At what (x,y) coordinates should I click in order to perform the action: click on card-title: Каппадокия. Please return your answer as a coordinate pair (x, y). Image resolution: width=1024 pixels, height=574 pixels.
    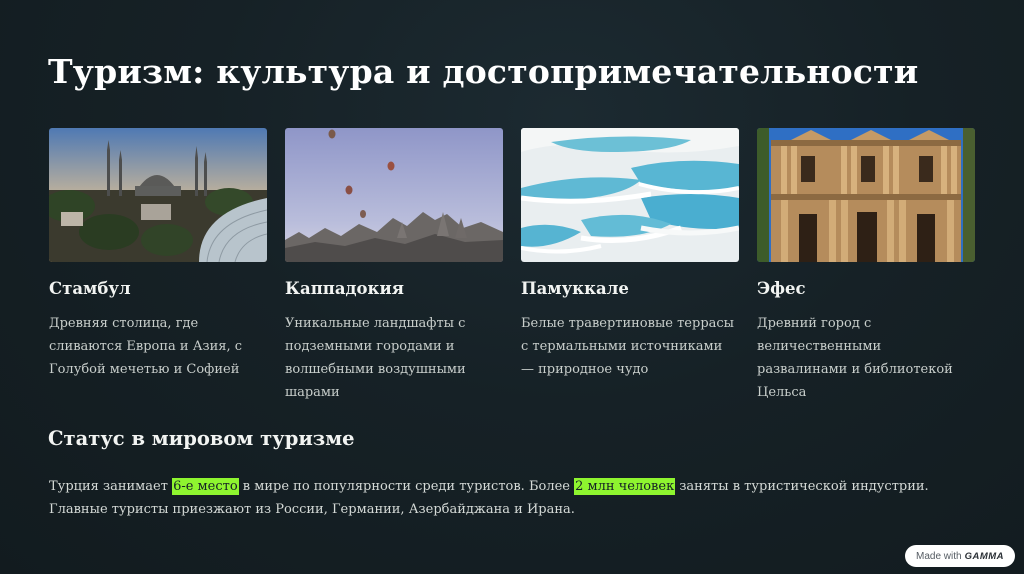
    Looking at the image, I should click on (344, 288).